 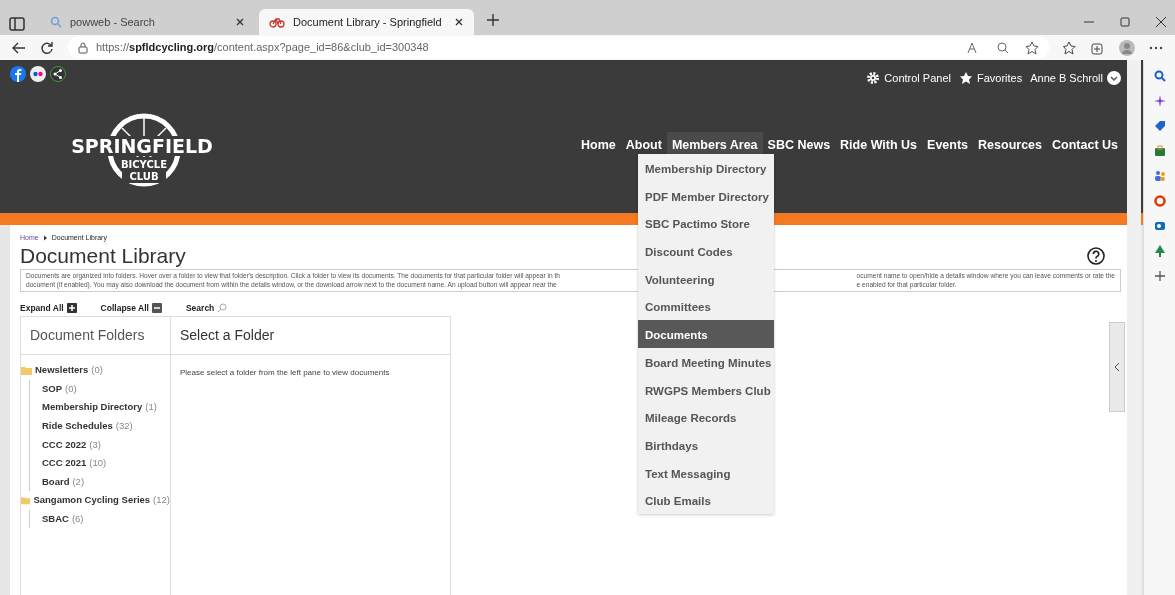 What do you see at coordinates (131, 308) in the screenshot?
I see `toolbar-link: Collapse All` at bounding box center [131, 308].